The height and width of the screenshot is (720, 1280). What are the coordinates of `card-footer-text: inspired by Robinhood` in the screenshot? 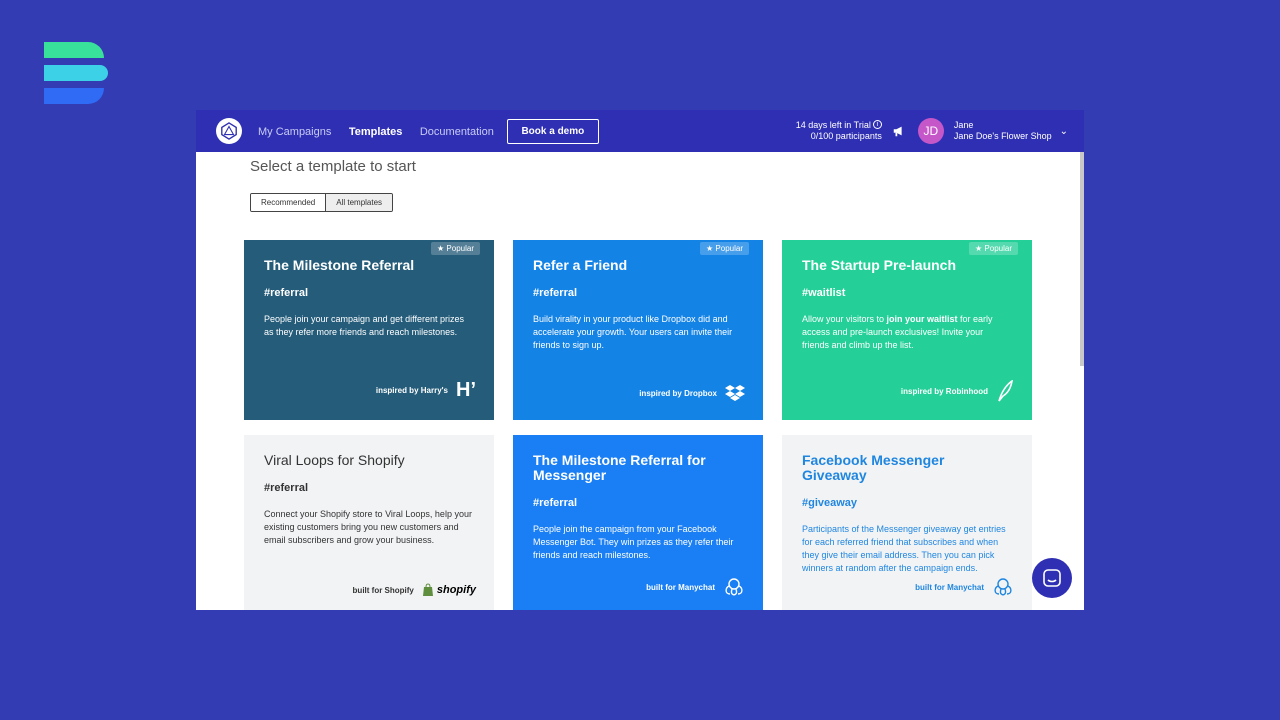 It's located at (944, 391).